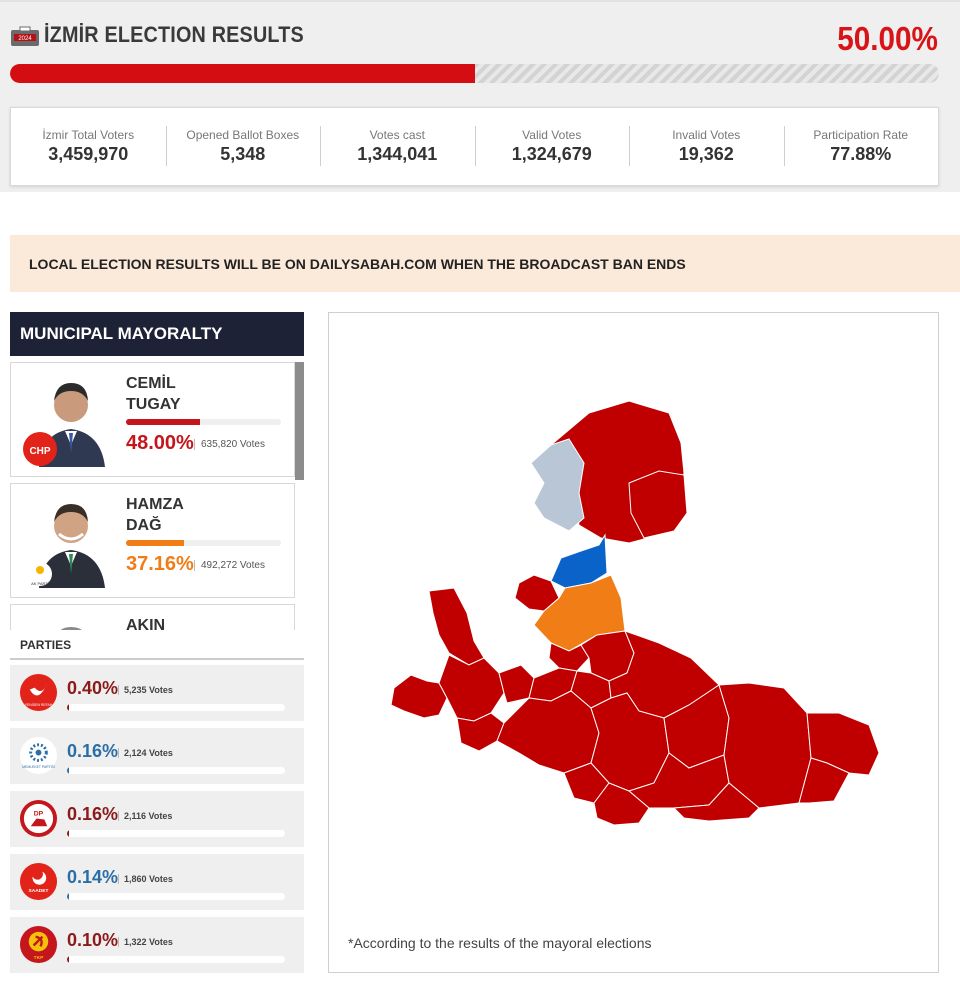 This screenshot has height=996, width=960. Describe the element at coordinates (861, 154) in the screenshot. I see `stat-value: 77.88%` at that location.